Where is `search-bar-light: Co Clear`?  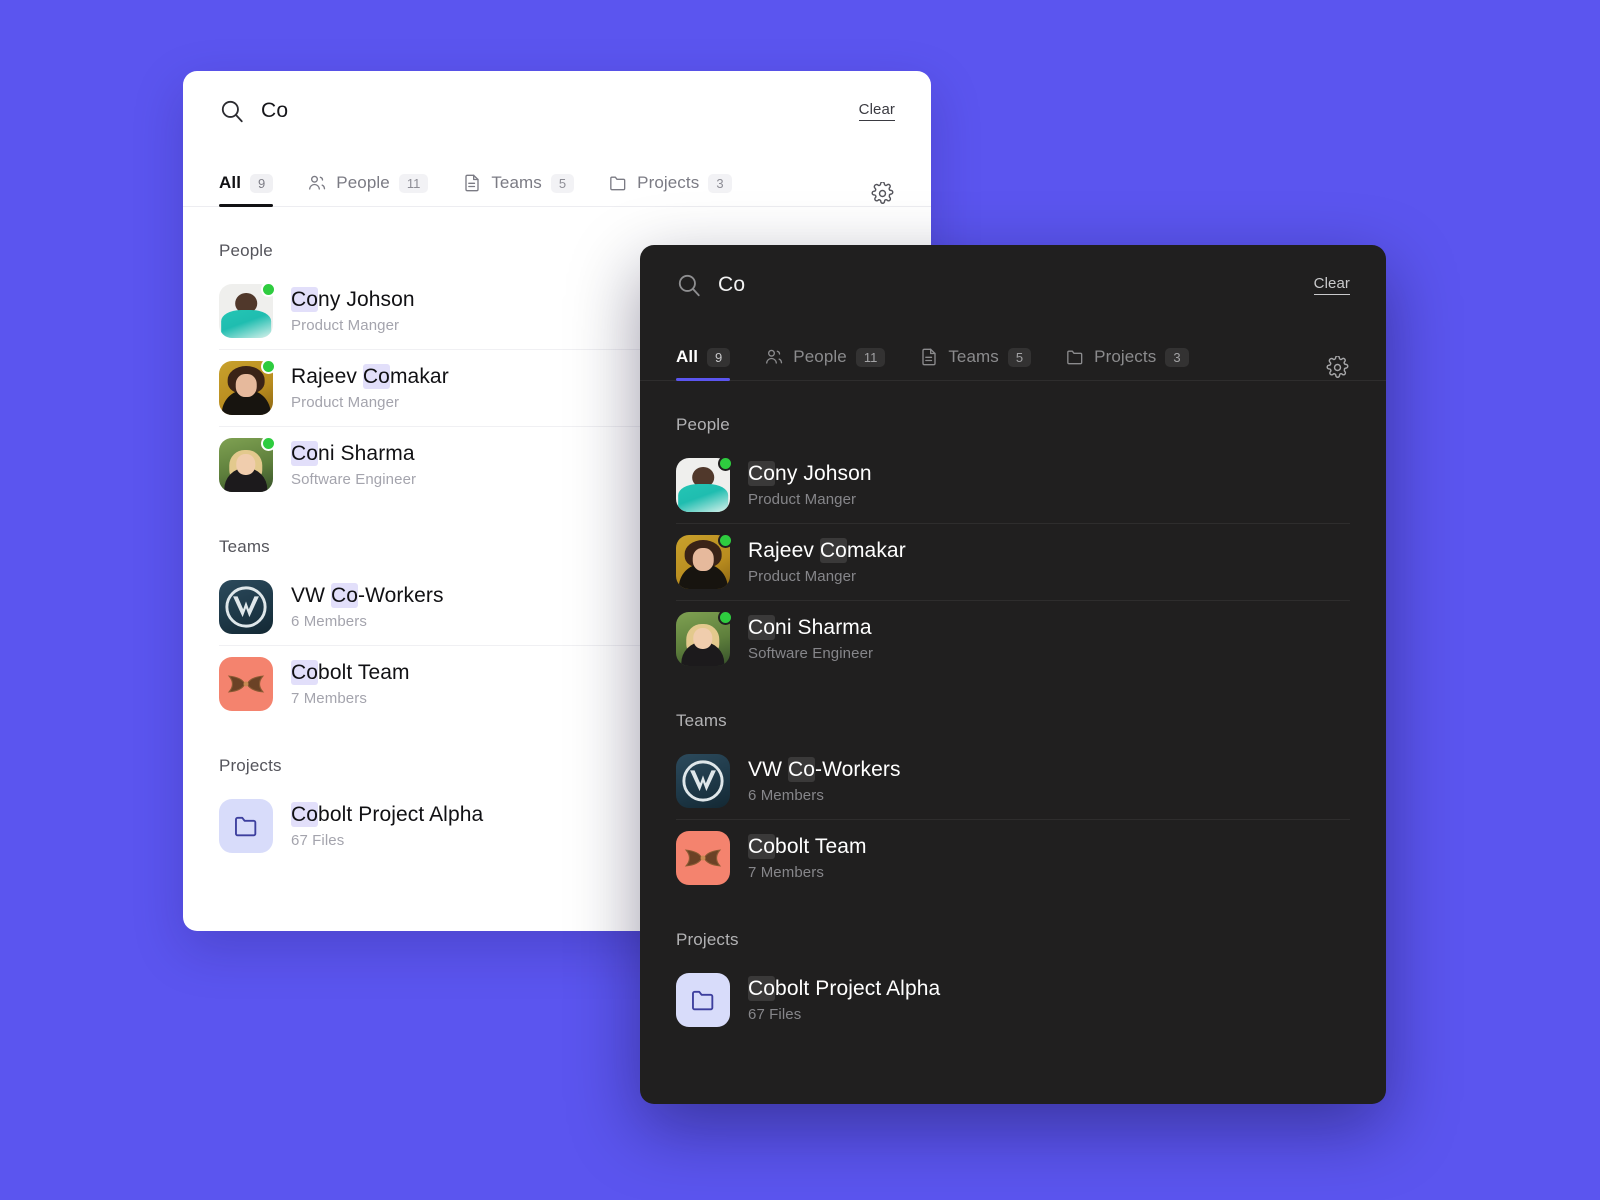
search-bar-light: Co Clear is located at coordinates (557, 111).